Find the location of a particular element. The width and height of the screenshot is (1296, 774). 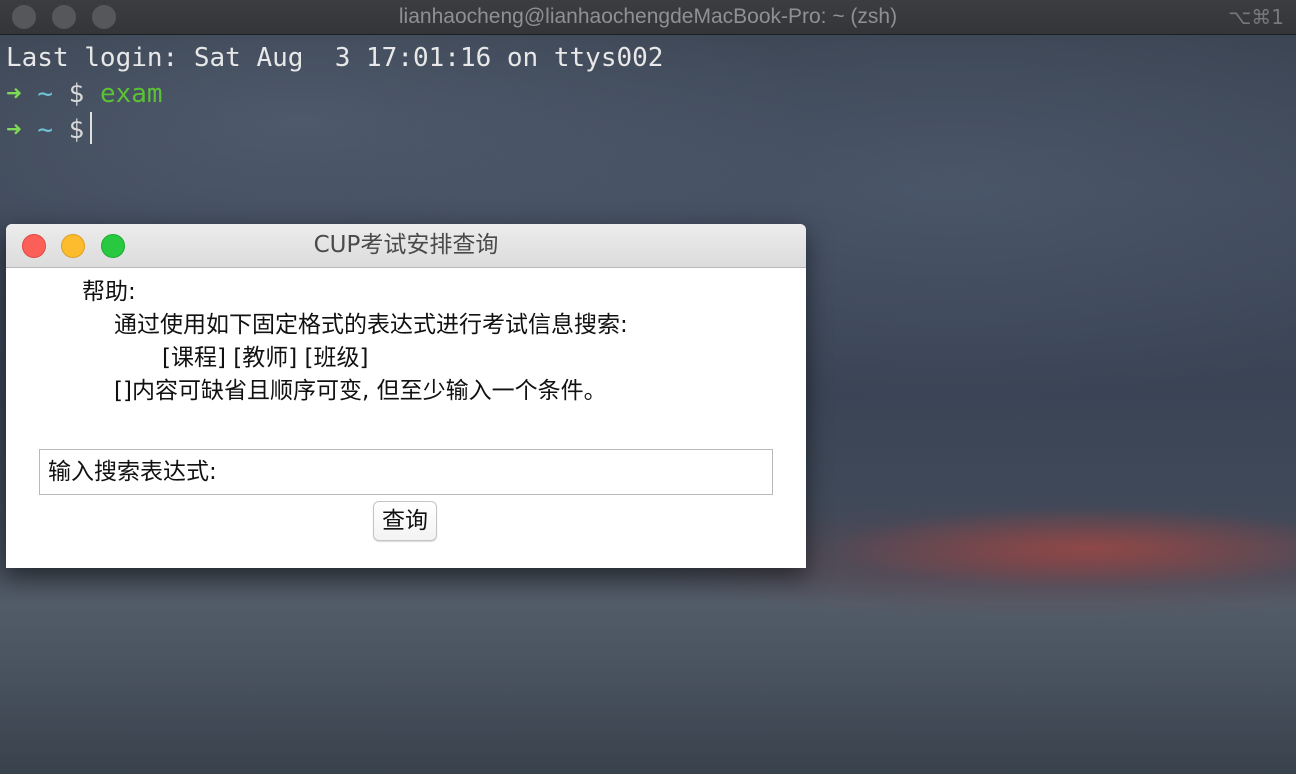

prompt-line-2: ➜ ~ $ is located at coordinates (648, 130).